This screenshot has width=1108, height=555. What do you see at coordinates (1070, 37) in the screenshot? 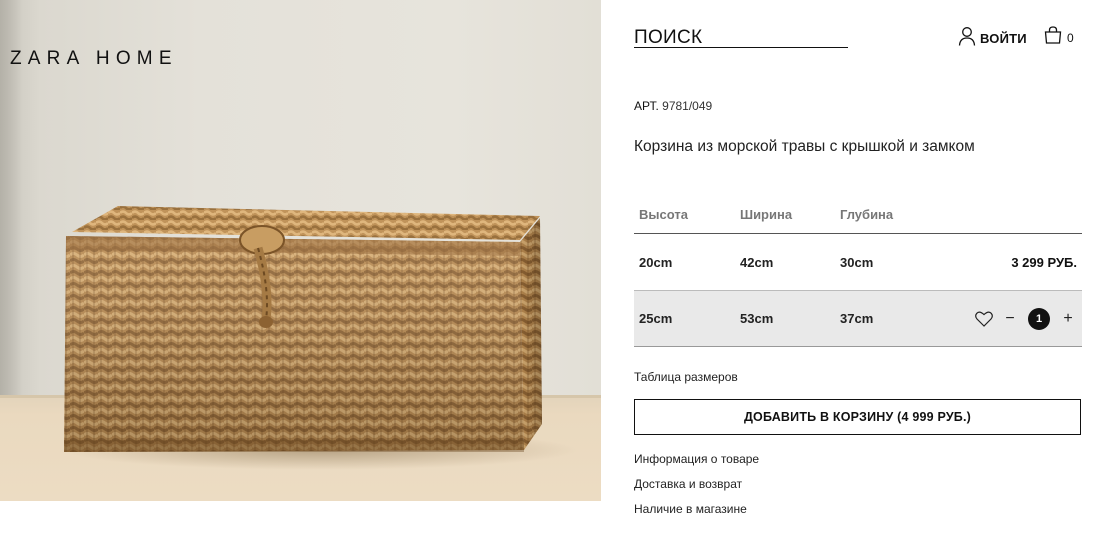
I see `cart-count: 0` at bounding box center [1070, 37].